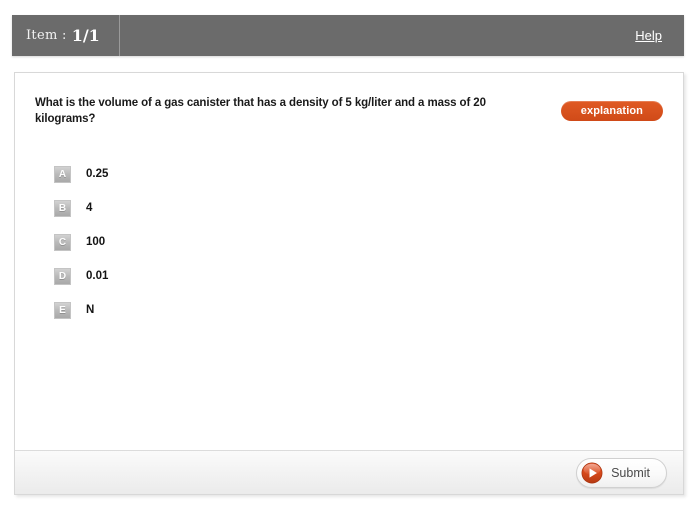  I want to click on option-letter-badge-d: D, so click(62, 276).